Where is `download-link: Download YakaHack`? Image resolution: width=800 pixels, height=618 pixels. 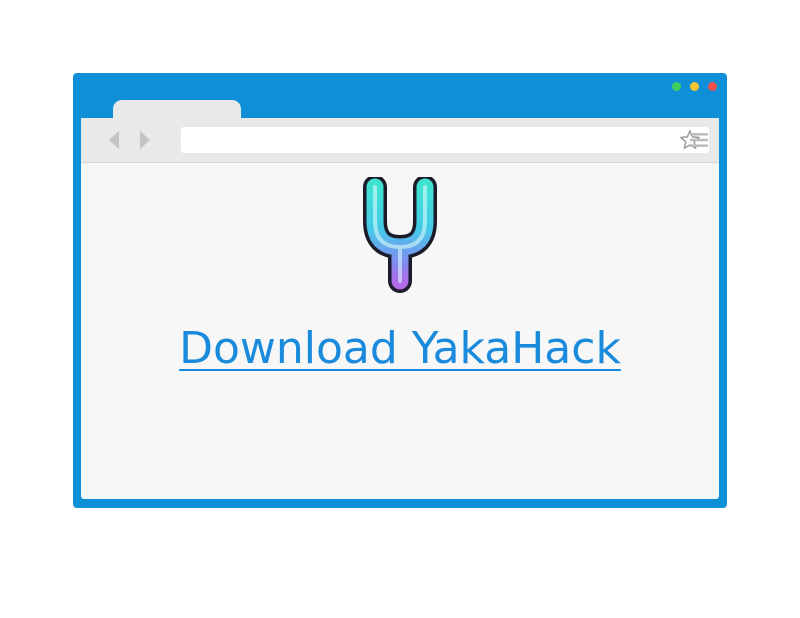 download-link: Download YakaHack is located at coordinates (400, 348).